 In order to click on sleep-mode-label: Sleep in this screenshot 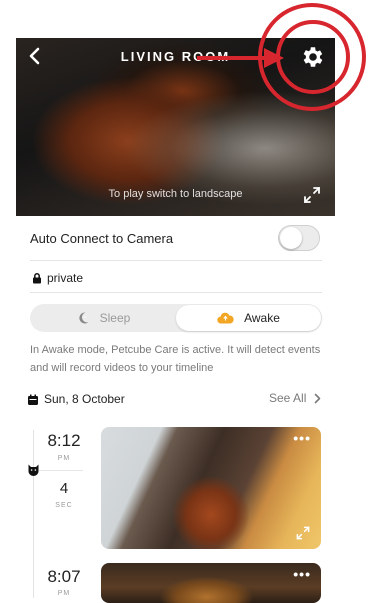, I will do `click(115, 318)`.